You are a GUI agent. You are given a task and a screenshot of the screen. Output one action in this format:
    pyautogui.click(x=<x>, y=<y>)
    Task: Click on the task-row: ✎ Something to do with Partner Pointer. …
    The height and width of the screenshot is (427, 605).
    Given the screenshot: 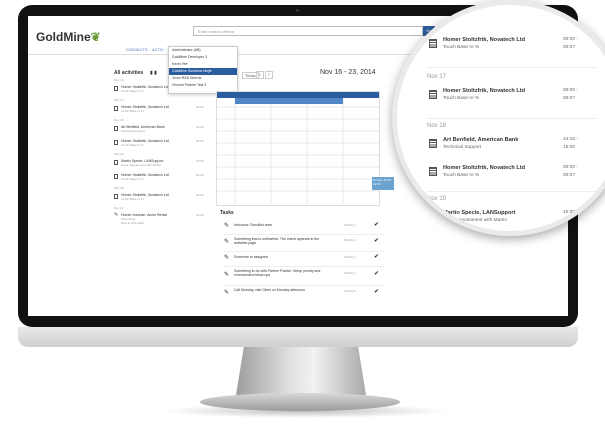 What is the action you would take?
    pyautogui.click(x=304, y=276)
    